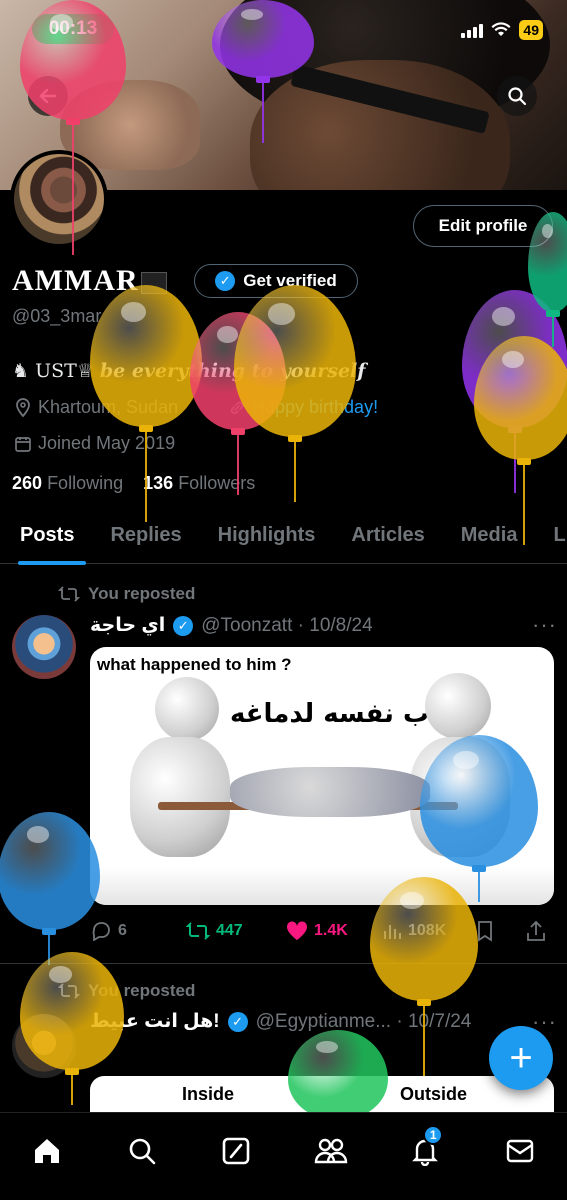  Describe the element at coordinates (45, 538) in the screenshot. I see `tab-posts: Posts` at that location.